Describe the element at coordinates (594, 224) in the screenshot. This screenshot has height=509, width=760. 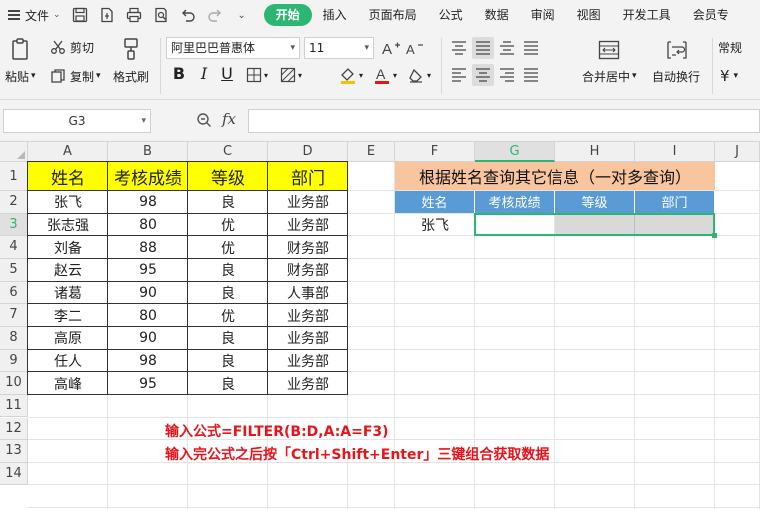
I see `selection-range` at that location.